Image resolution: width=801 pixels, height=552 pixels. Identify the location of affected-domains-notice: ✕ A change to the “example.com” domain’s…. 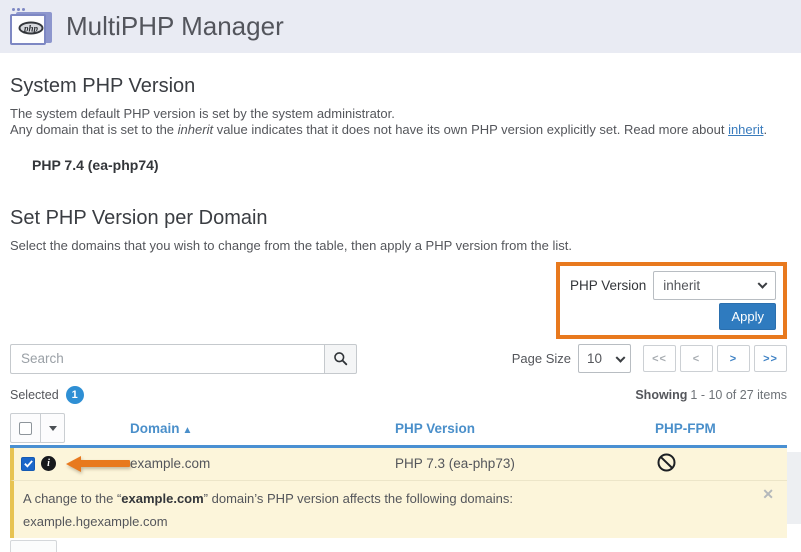
(398, 508).